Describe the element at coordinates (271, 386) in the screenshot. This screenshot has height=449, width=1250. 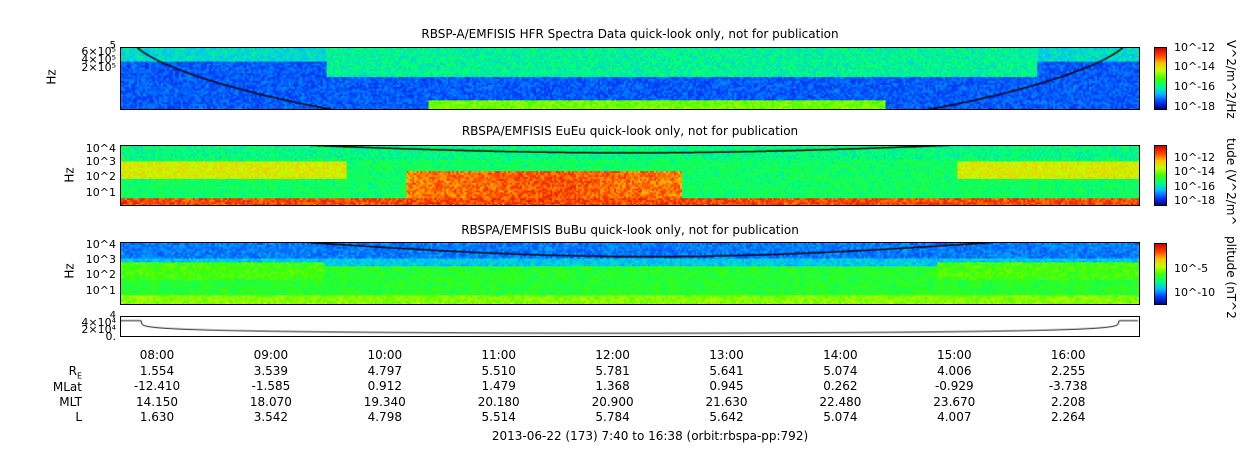
I see `ephemeris-value: -1.585` at that location.